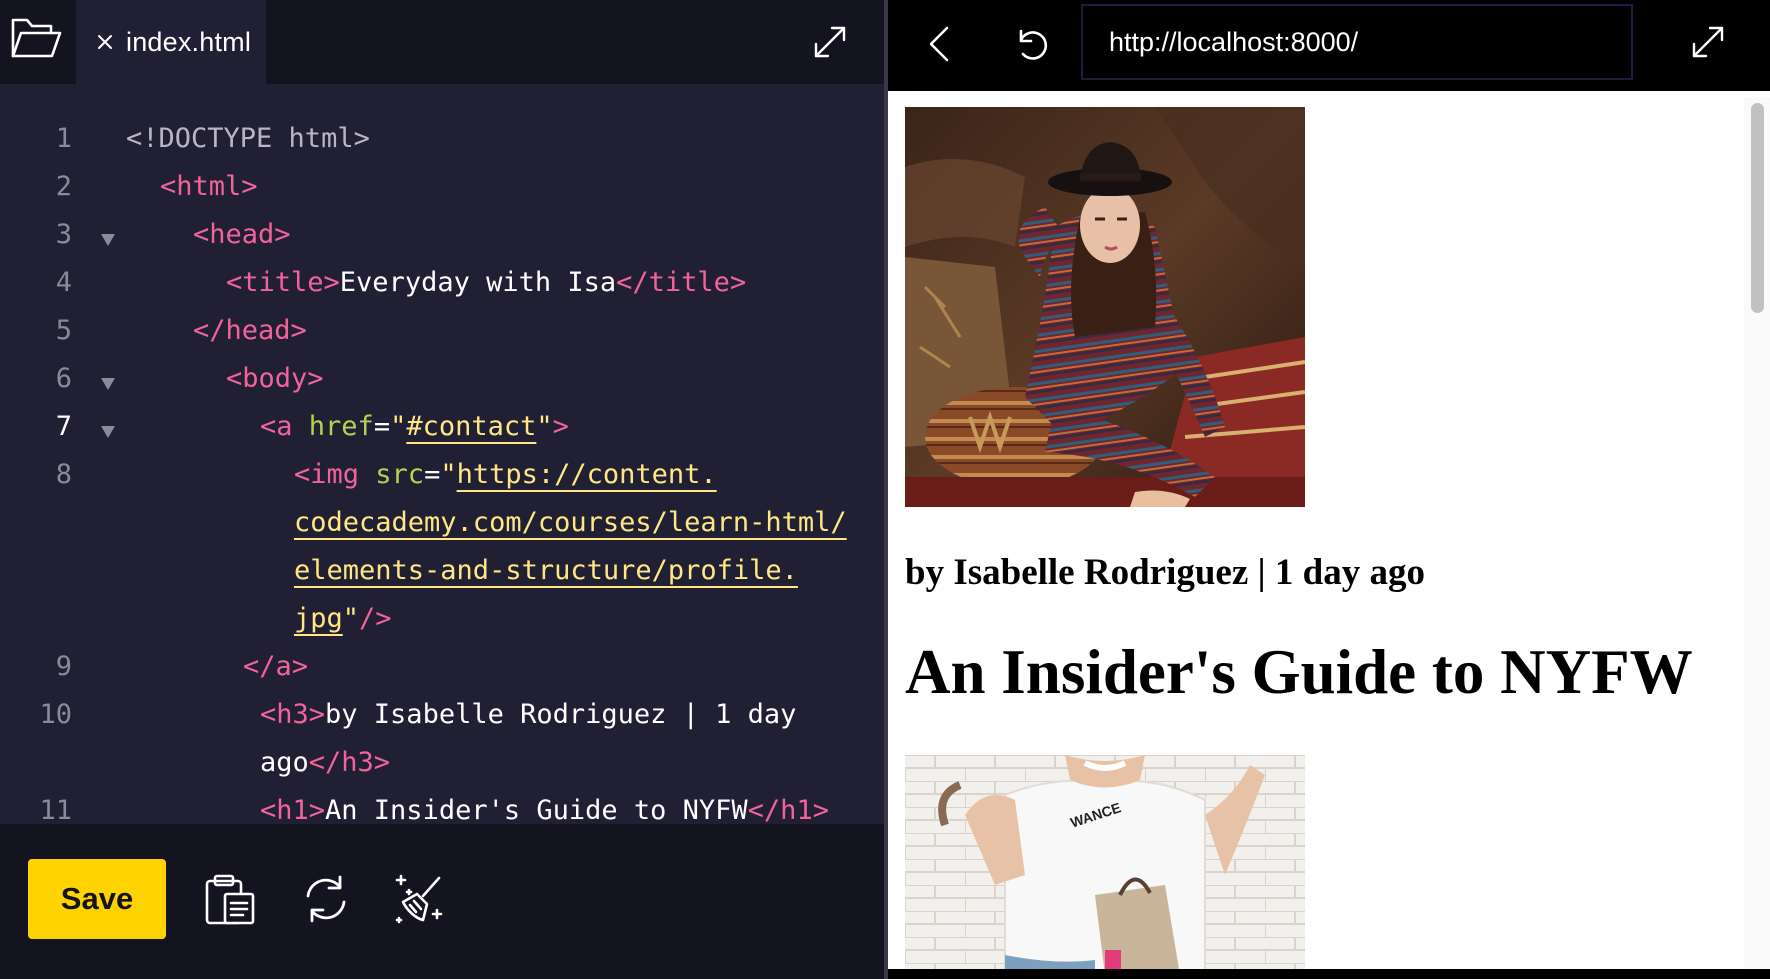 The image size is (1770, 979). What do you see at coordinates (63, 138) in the screenshot?
I see `line-number: 1` at bounding box center [63, 138].